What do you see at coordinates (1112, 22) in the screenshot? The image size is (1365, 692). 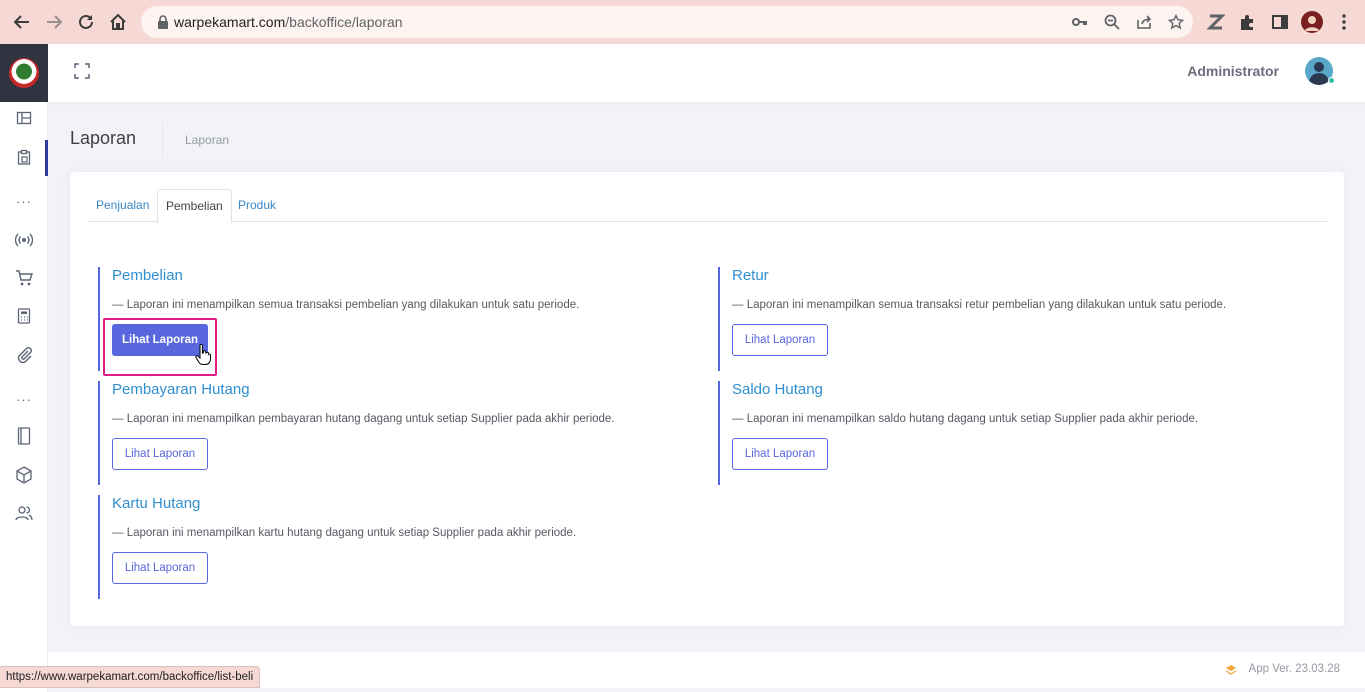 I see `zoom-icon` at bounding box center [1112, 22].